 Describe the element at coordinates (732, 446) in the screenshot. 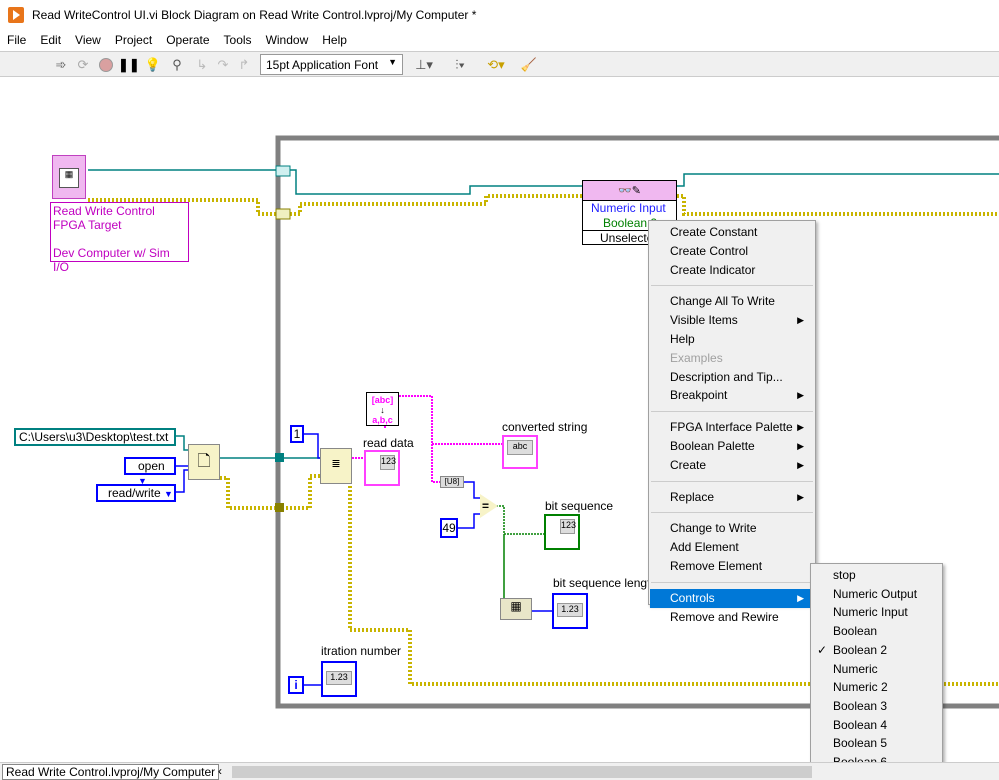

I see `menu-item-boolean-palette: Boolean Palette ▶` at that location.